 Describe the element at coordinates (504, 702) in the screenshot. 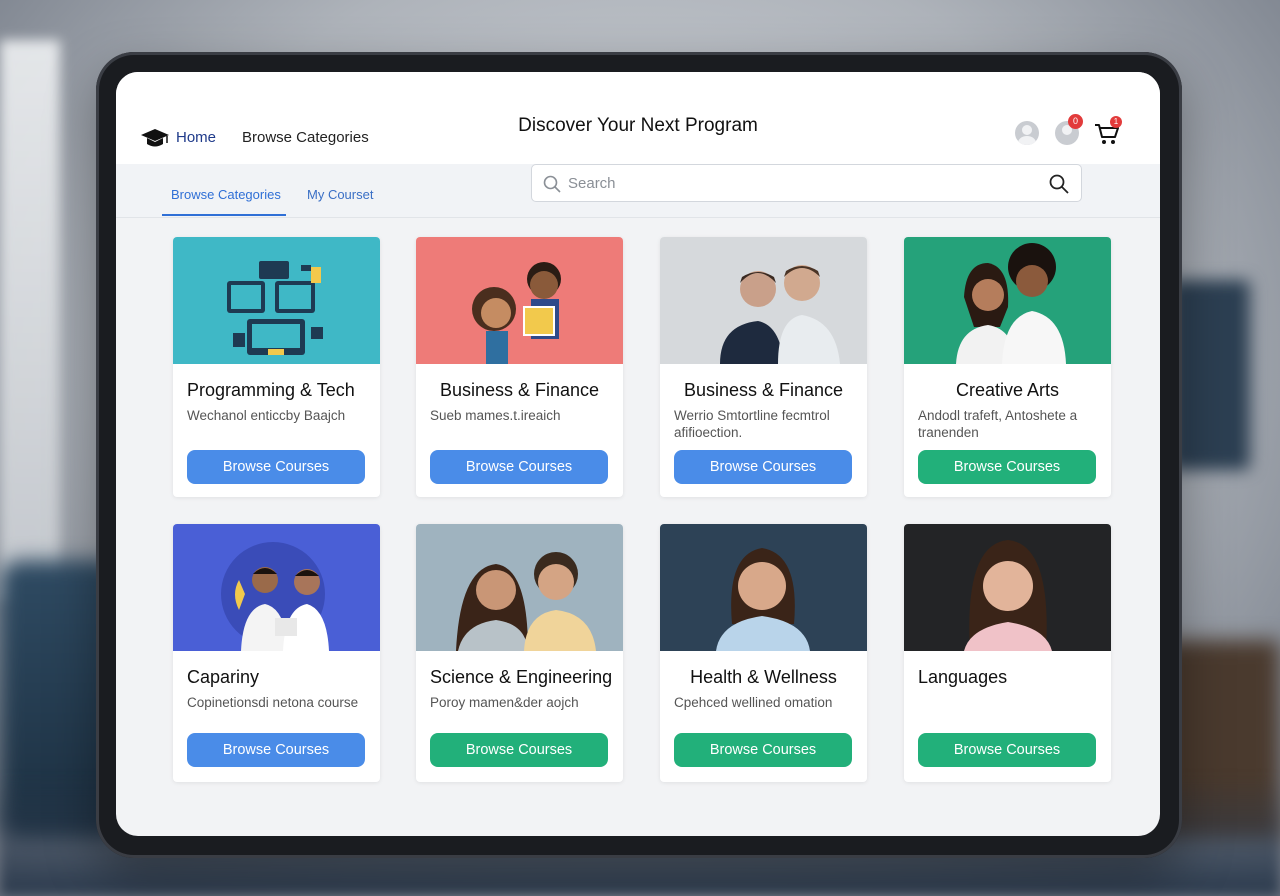

I see `card-description: Poroy mamen&der aojch` at that location.